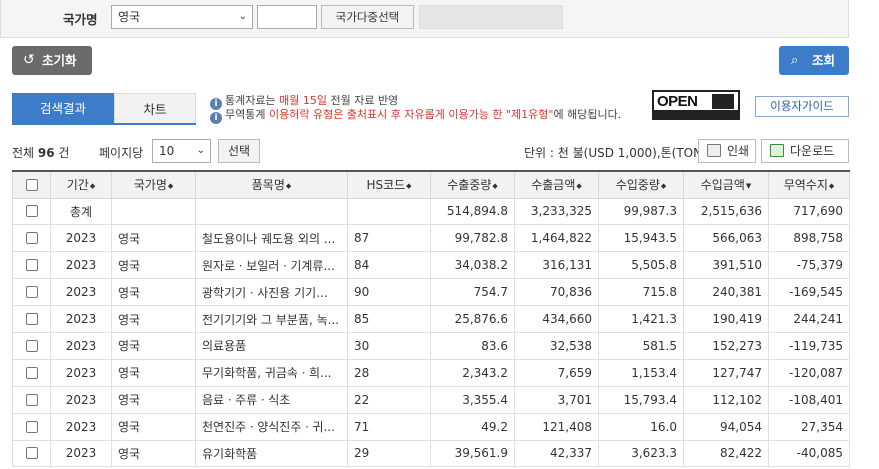 This screenshot has height=469, width=879. What do you see at coordinates (556, 265) in the screenshot?
I see `cell: 316,131` at bounding box center [556, 265].